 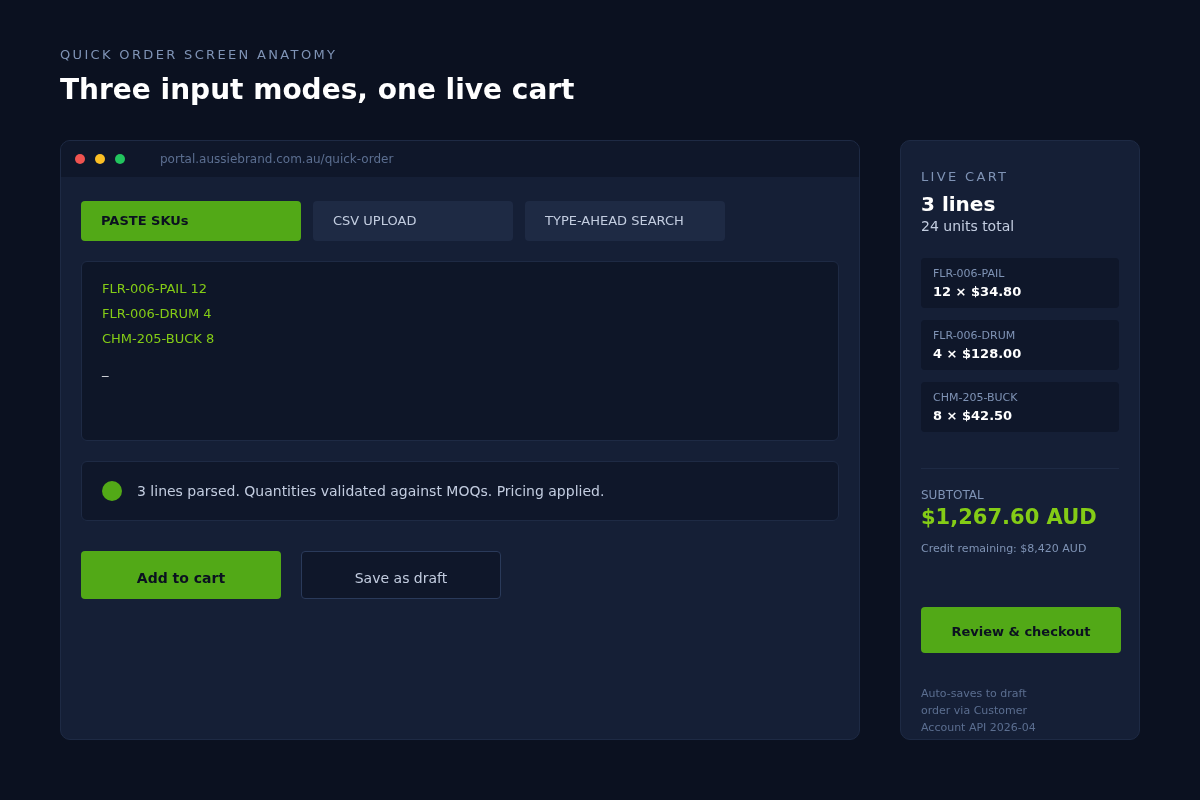 I want to click on credit-remaining: Credit remaining: $8,420 AUD, so click(x=1004, y=549).